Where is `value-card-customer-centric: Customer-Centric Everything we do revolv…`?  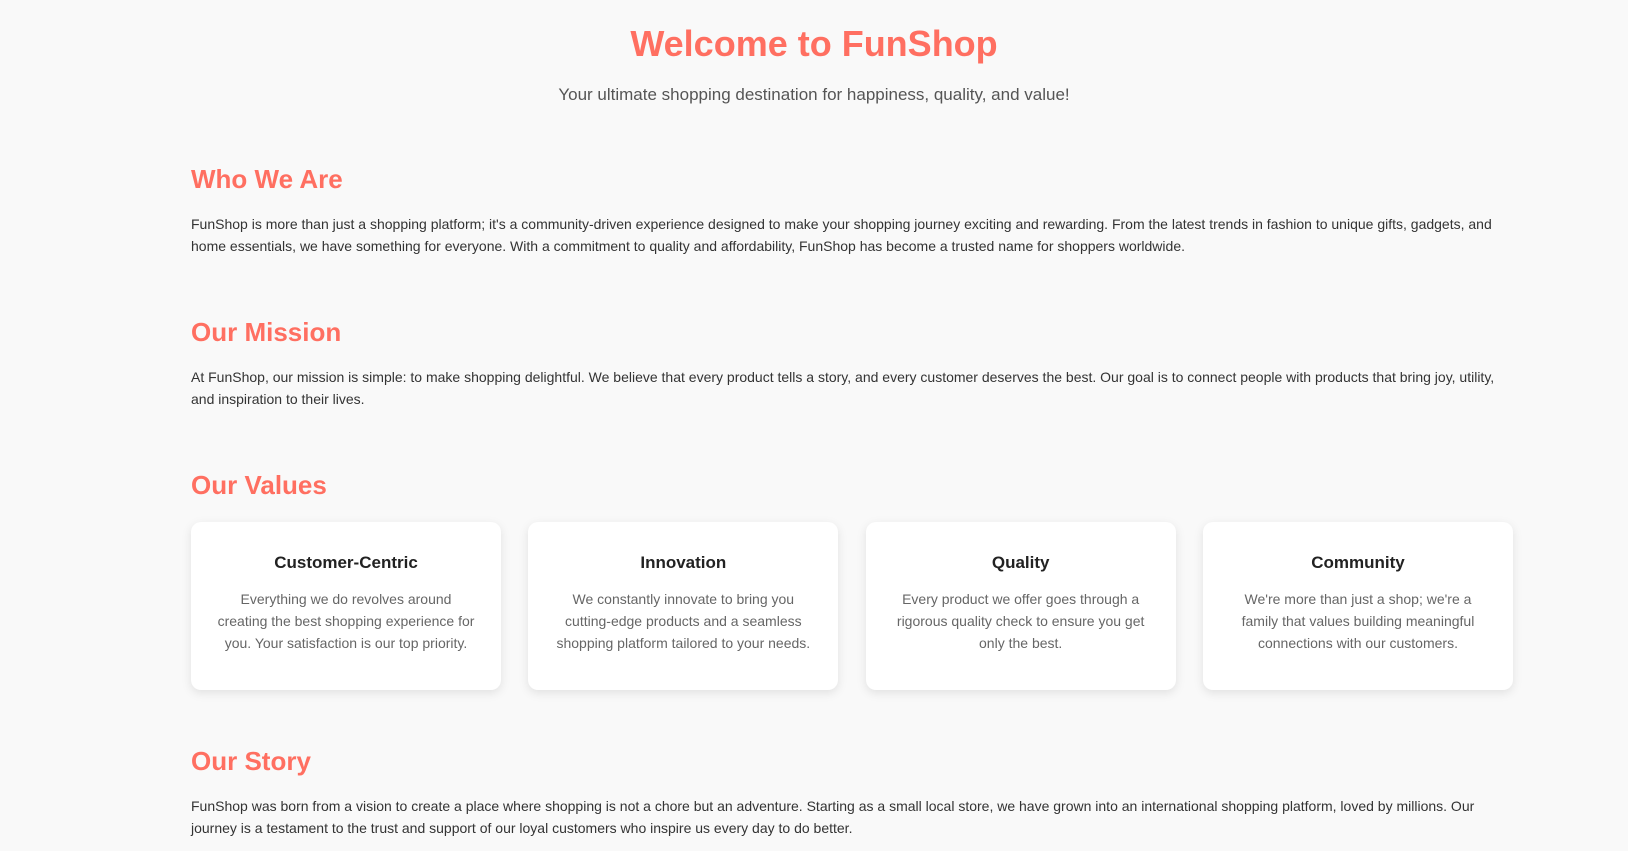
value-card-customer-centric: Customer-Centric Everything we do revolv… is located at coordinates (346, 606).